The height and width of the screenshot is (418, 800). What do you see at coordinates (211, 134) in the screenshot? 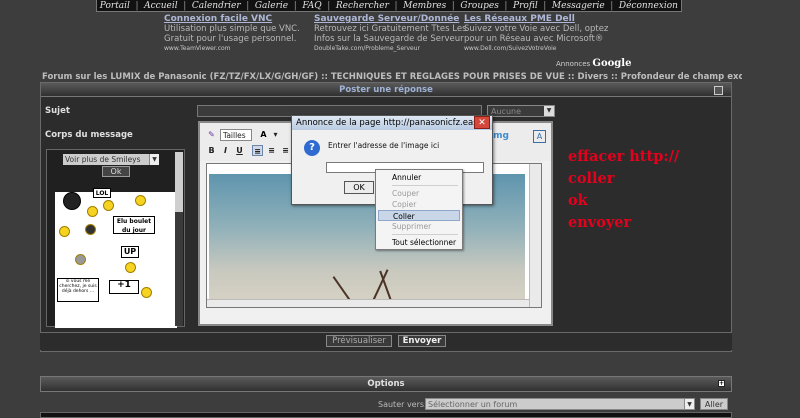
I see `source-mode-icon: ✎` at bounding box center [211, 134].